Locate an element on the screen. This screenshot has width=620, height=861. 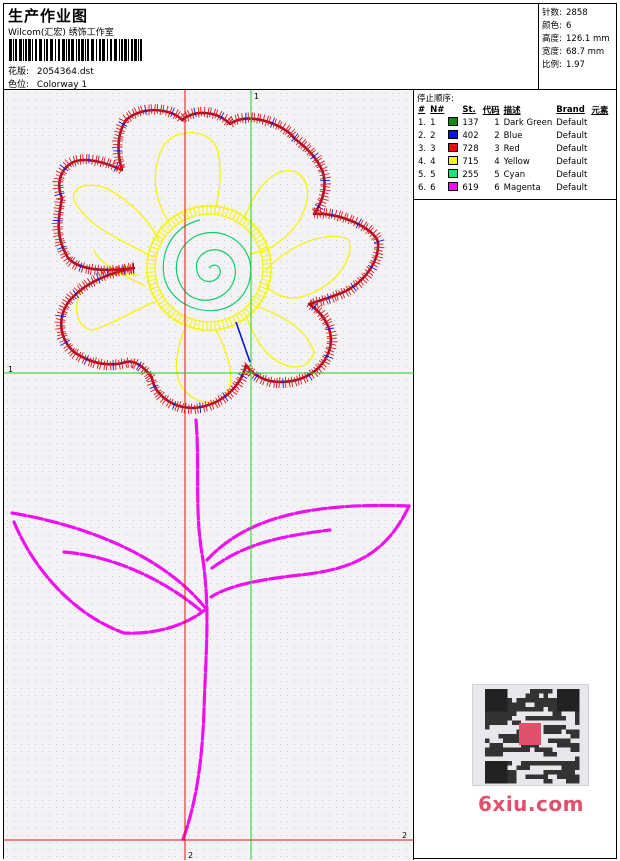
row-brand: Default is located at coordinates (572, 187).